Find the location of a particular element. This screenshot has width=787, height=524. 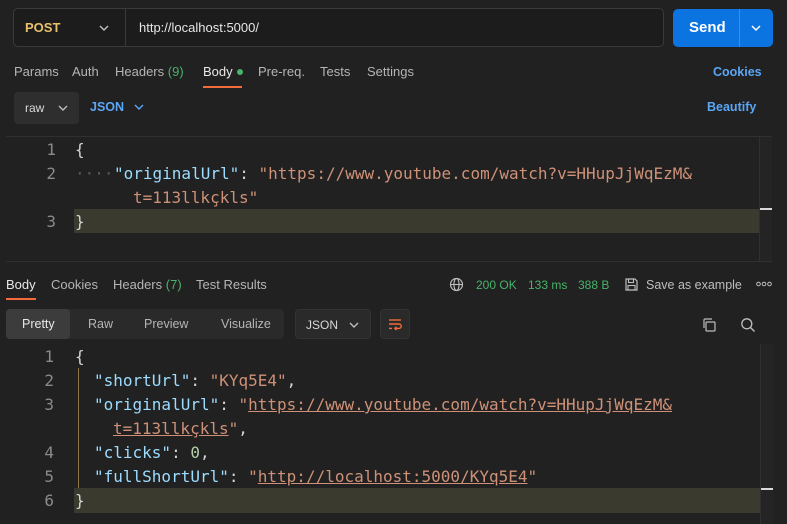

wrap-lines-icon is located at coordinates (395, 325).